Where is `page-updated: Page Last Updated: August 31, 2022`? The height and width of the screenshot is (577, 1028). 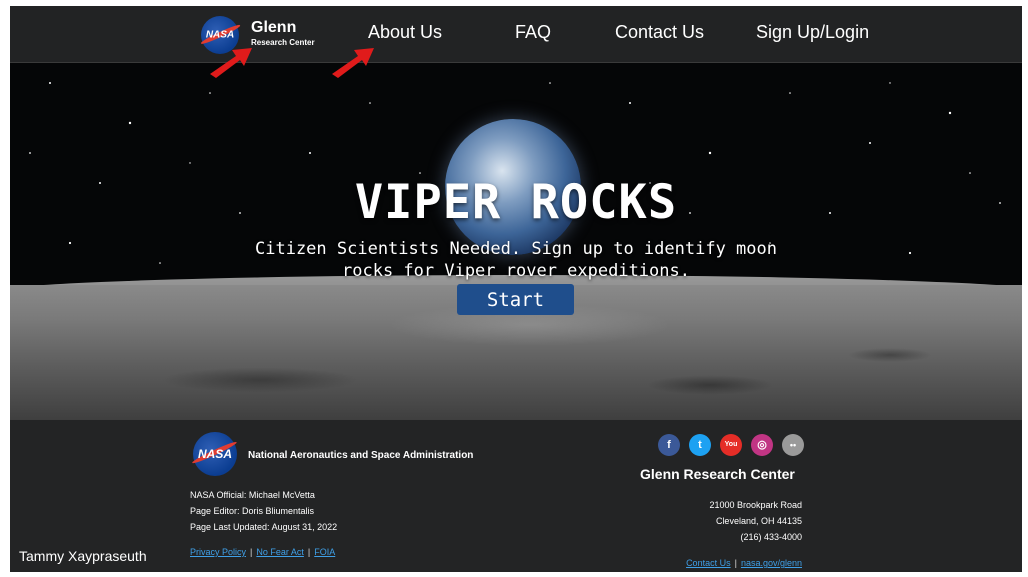
page-updated: Page Last Updated: August 31, 2022 is located at coordinates (264, 527).